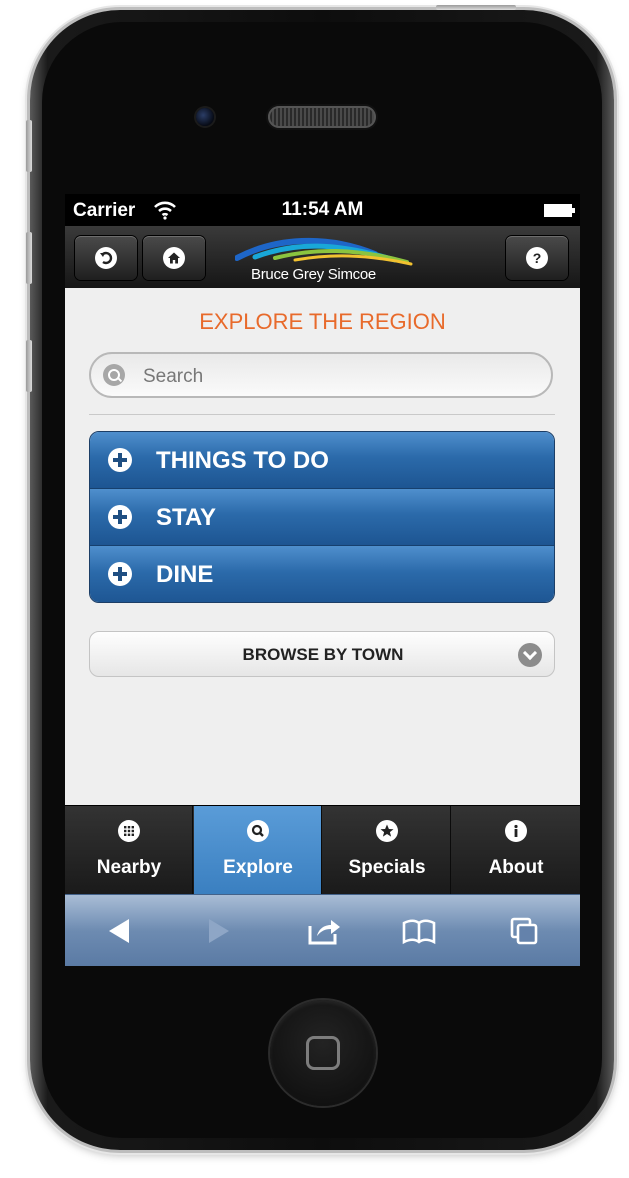 The width and height of the screenshot is (629, 1178). I want to click on back-arrow-icon, so click(106, 258).